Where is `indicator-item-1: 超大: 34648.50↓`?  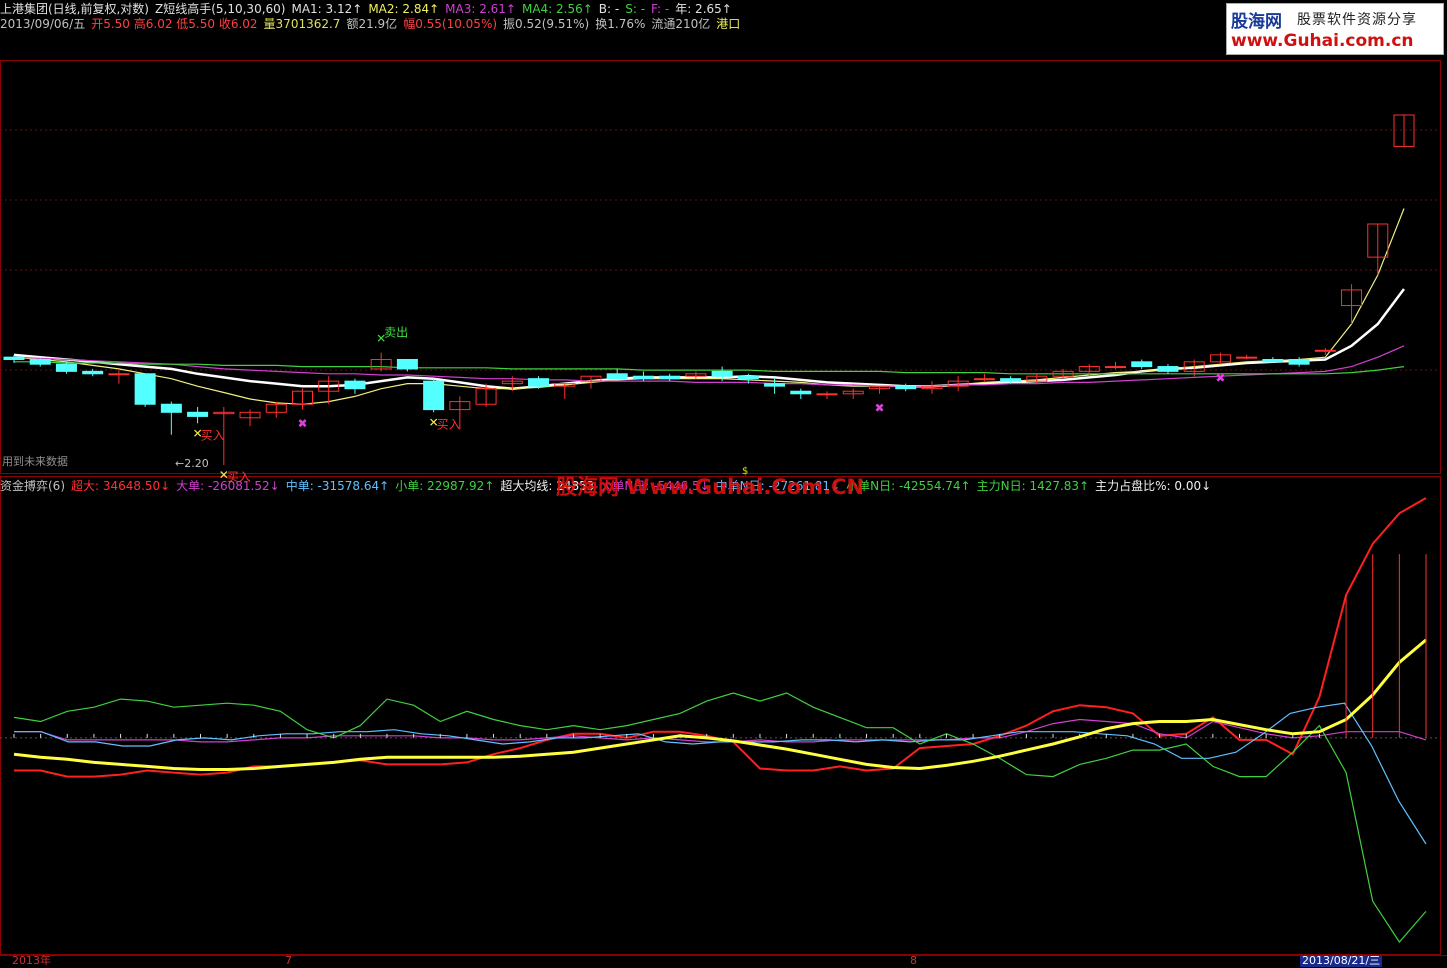
indicator-item-1: 超大: 34648.50↓ is located at coordinates (121, 486).